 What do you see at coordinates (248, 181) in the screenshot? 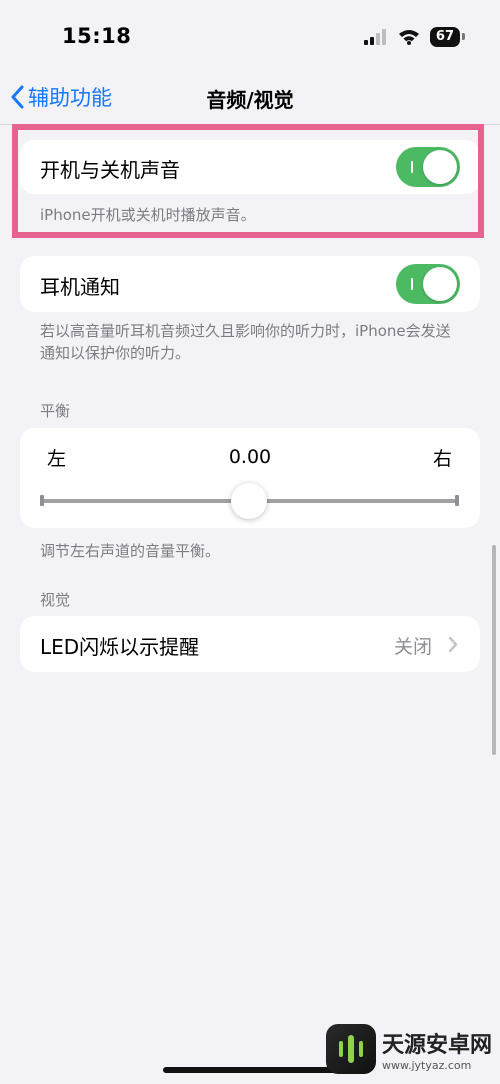
I see `highlight-box` at bounding box center [248, 181].